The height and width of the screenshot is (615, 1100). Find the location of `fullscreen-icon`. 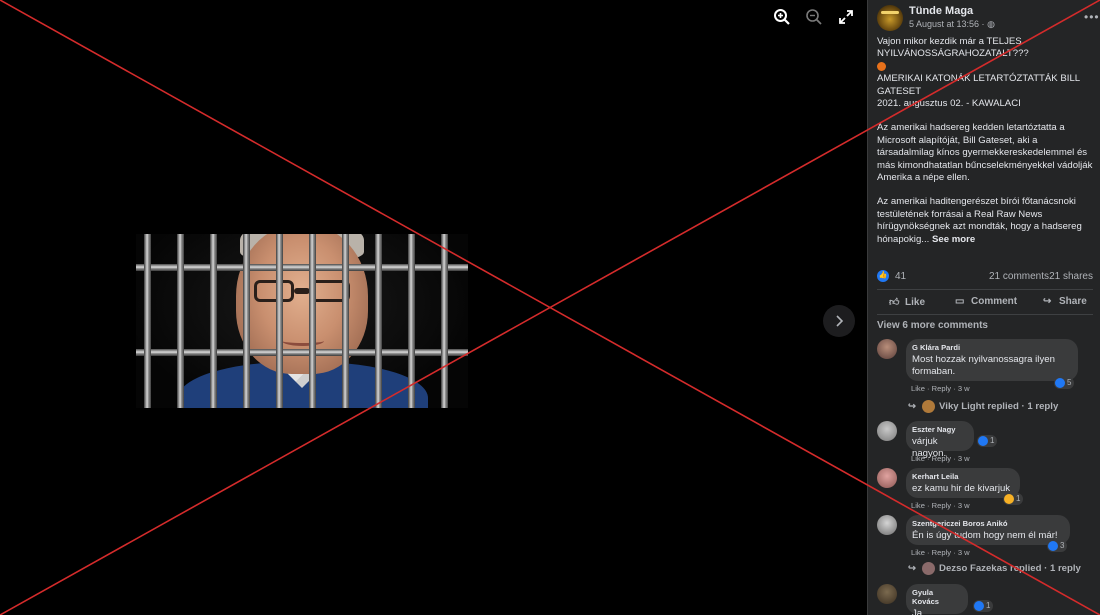

fullscreen-icon is located at coordinates (846, 17).